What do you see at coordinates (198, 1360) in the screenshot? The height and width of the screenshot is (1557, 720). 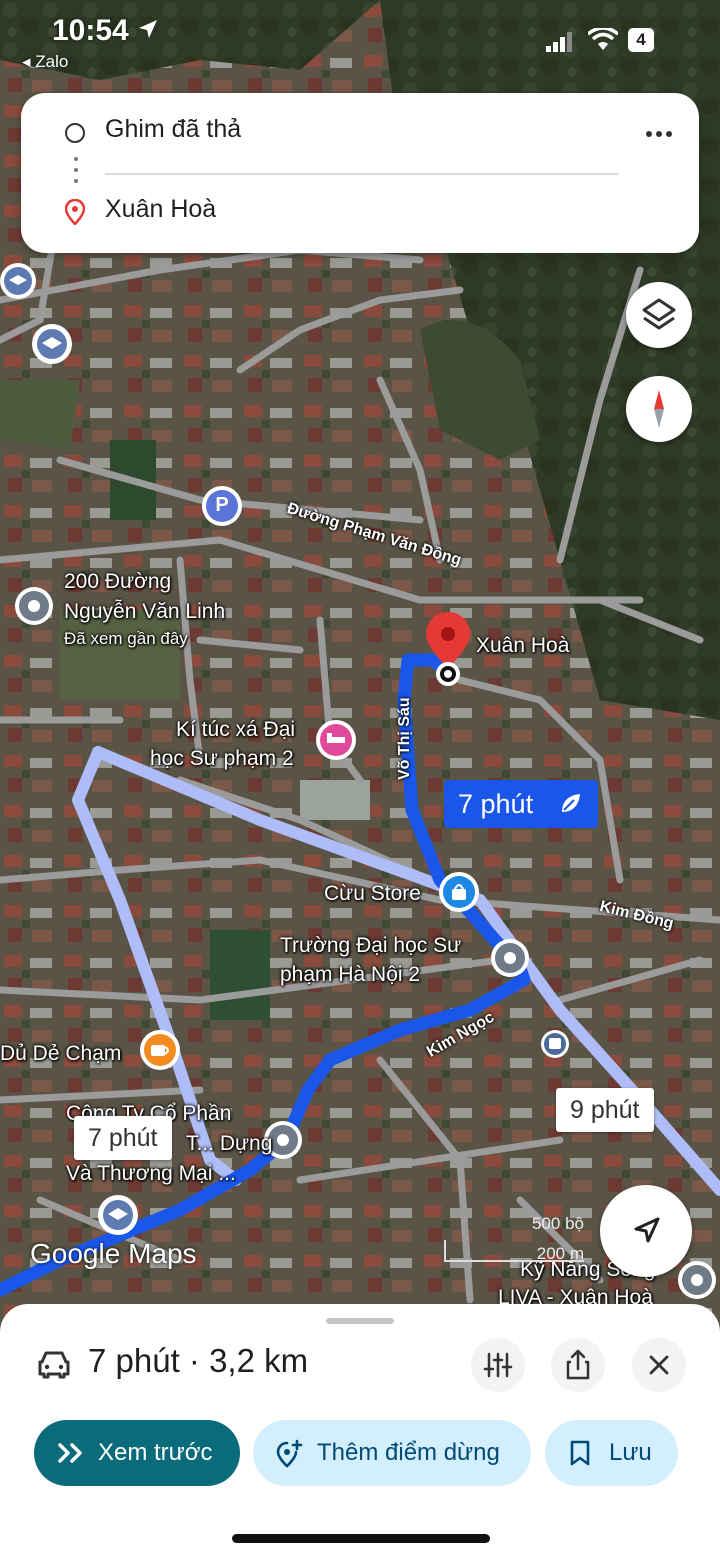 I see `route-summary: 7 phút · 3,2 km` at bounding box center [198, 1360].